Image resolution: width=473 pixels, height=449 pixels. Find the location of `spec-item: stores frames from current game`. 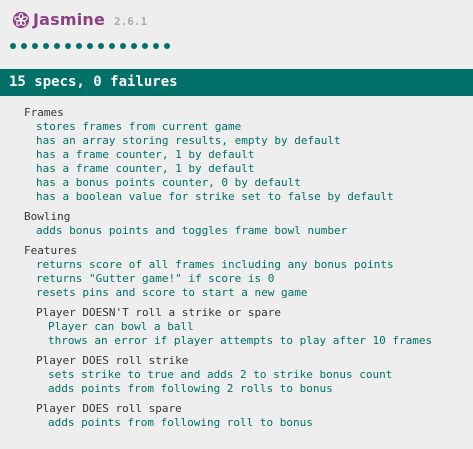

spec-item: stores frames from current game is located at coordinates (236, 127).